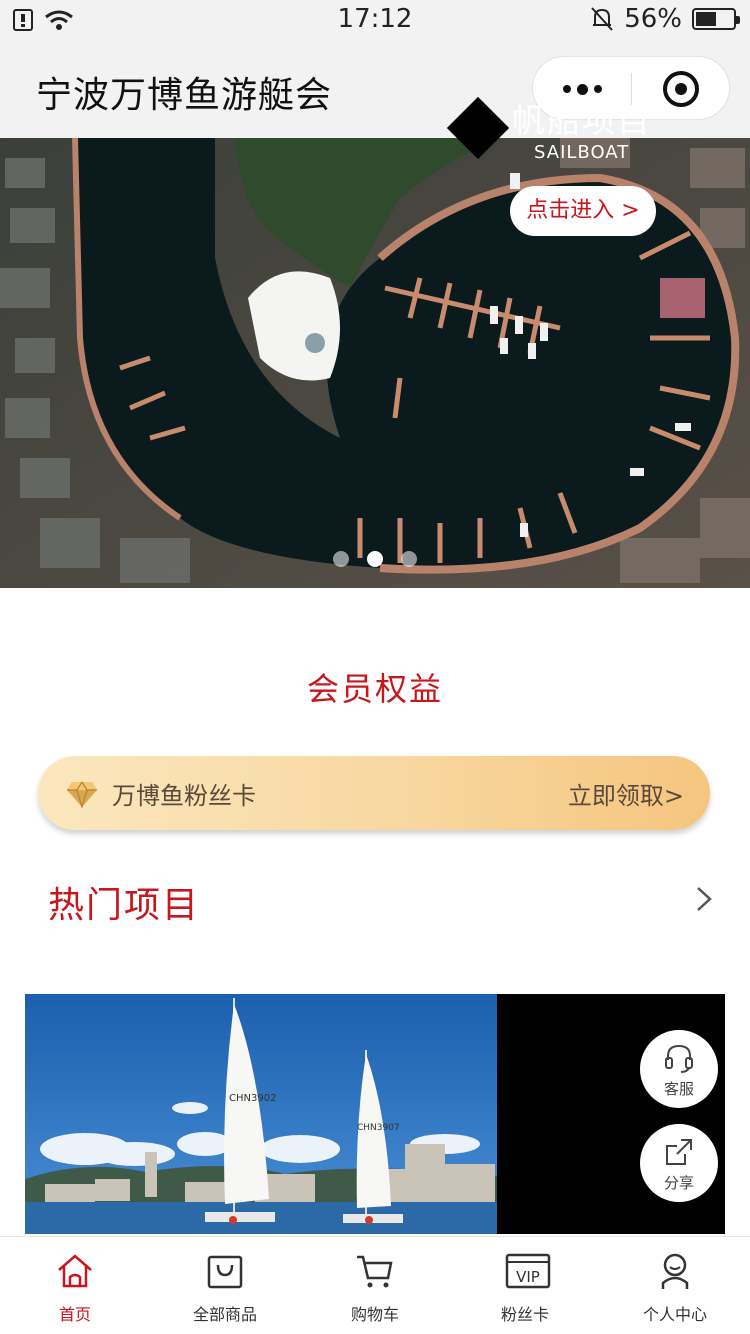 The width and height of the screenshot is (750, 1334). Describe the element at coordinates (583, 211) in the screenshot. I see `enter-project-button: 点击进入 >` at that location.